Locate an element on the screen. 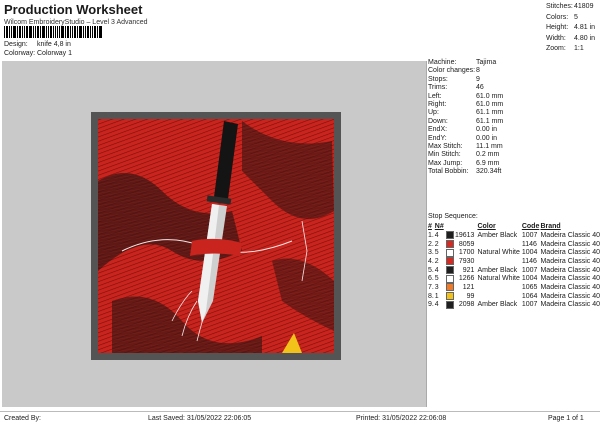  stitch-count: 8059 is located at coordinates (466, 244).